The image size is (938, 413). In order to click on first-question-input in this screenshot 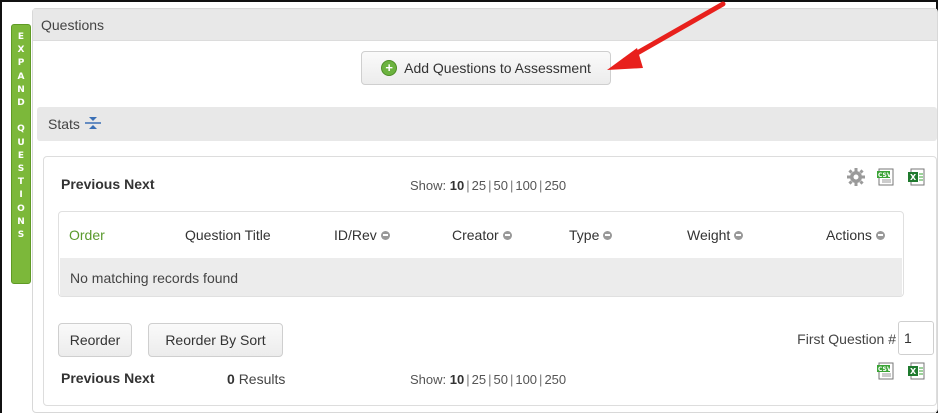, I will do `click(916, 338)`.